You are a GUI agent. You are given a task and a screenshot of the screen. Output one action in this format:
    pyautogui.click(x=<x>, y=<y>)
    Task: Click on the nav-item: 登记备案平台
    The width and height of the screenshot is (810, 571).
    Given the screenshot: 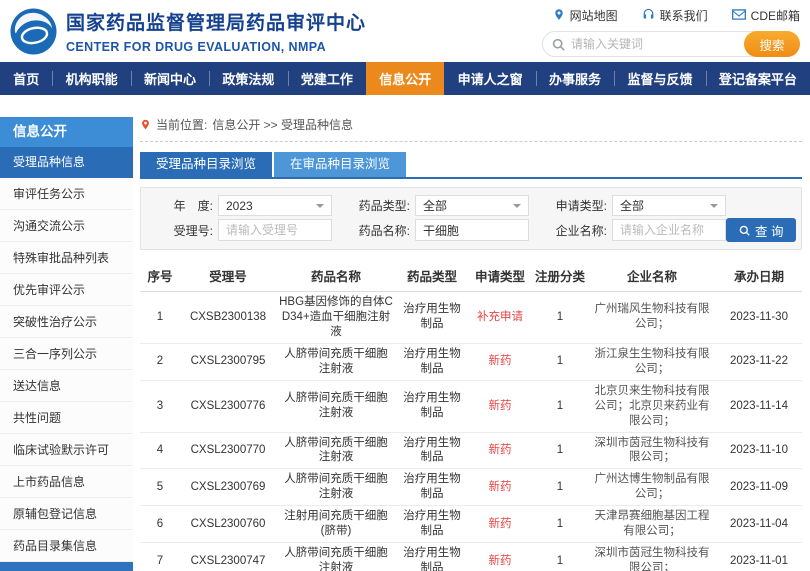 What is the action you would take?
    pyautogui.click(x=757, y=78)
    